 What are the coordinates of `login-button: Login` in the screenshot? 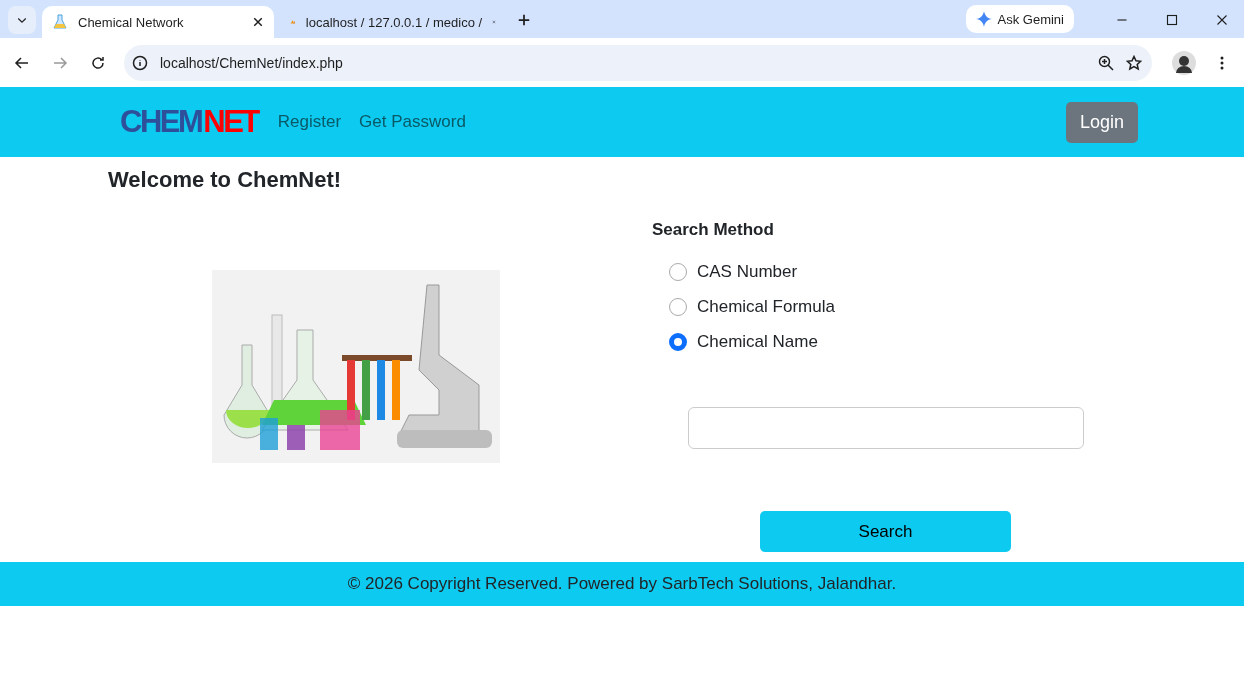 It's located at (1101, 122).